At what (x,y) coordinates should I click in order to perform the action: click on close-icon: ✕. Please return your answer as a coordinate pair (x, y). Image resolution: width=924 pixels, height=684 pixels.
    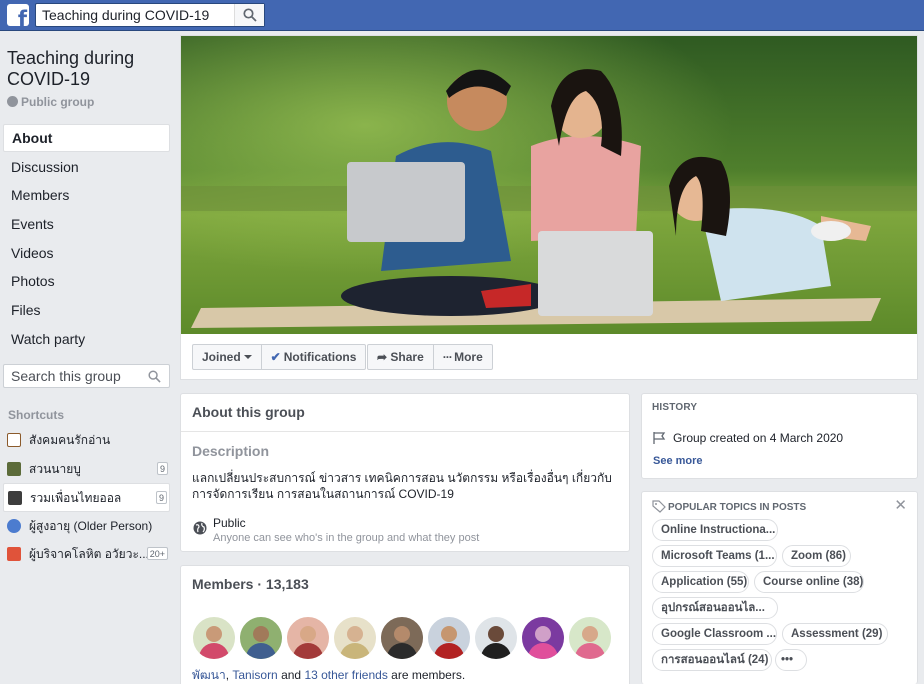
    Looking at the image, I should click on (900, 505).